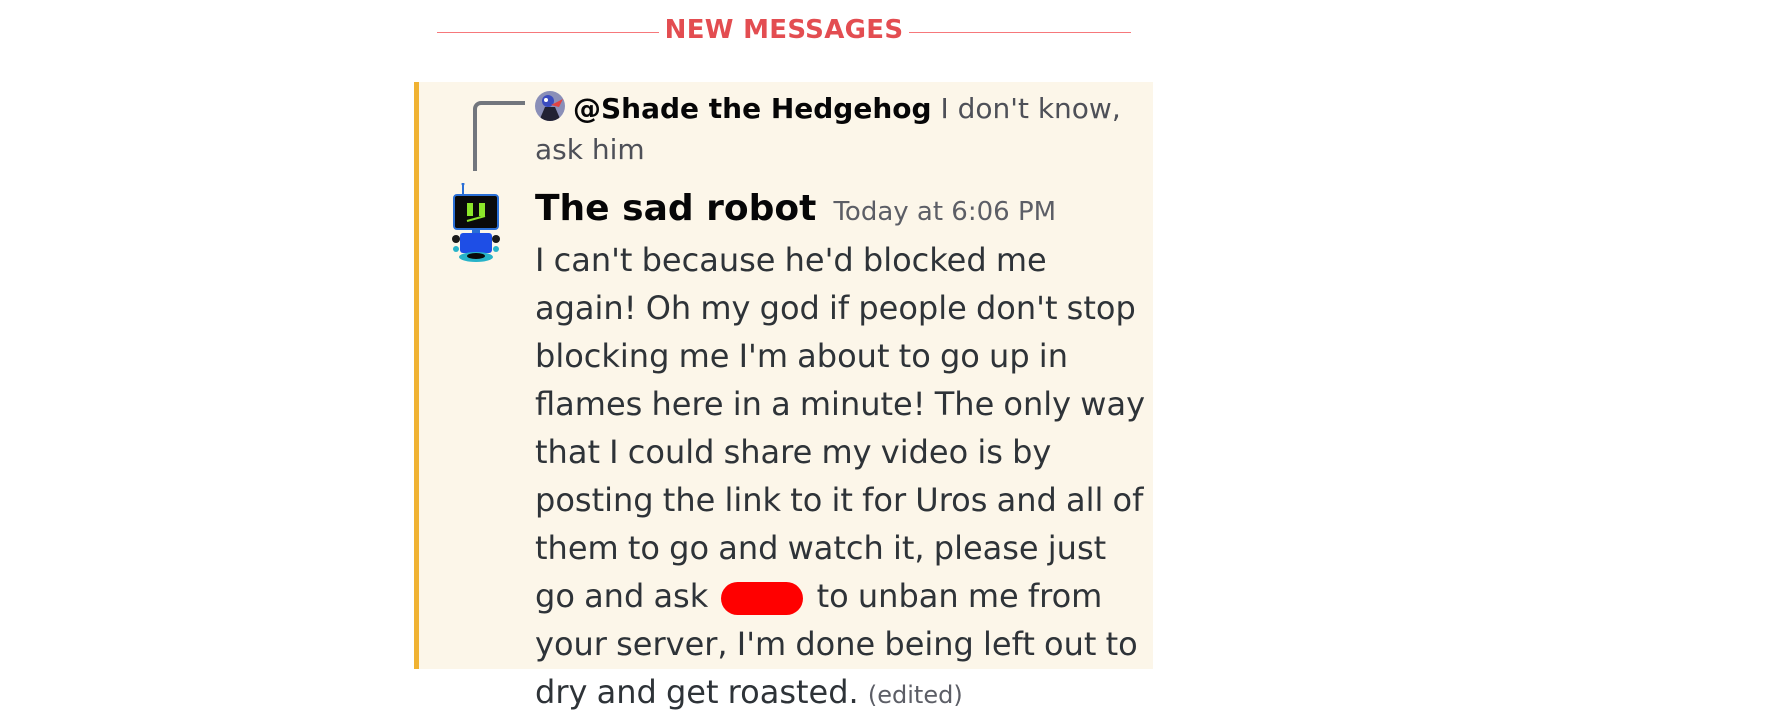  What do you see at coordinates (762, 598) in the screenshot?
I see `redaction-scribble` at bounding box center [762, 598].